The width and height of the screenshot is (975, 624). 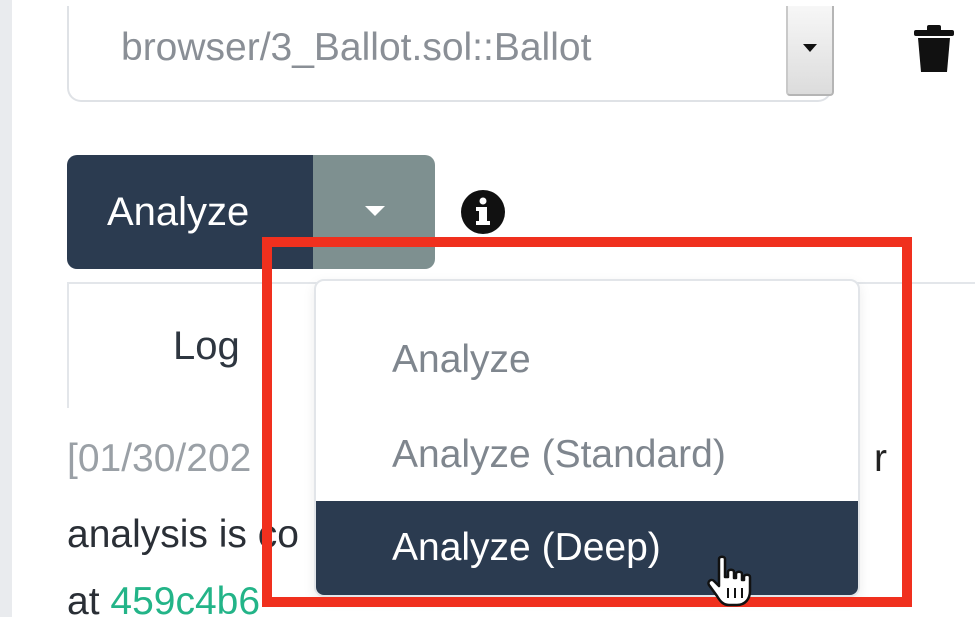 I want to click on log-line: [01/30/202, so click(x=159, y=458).